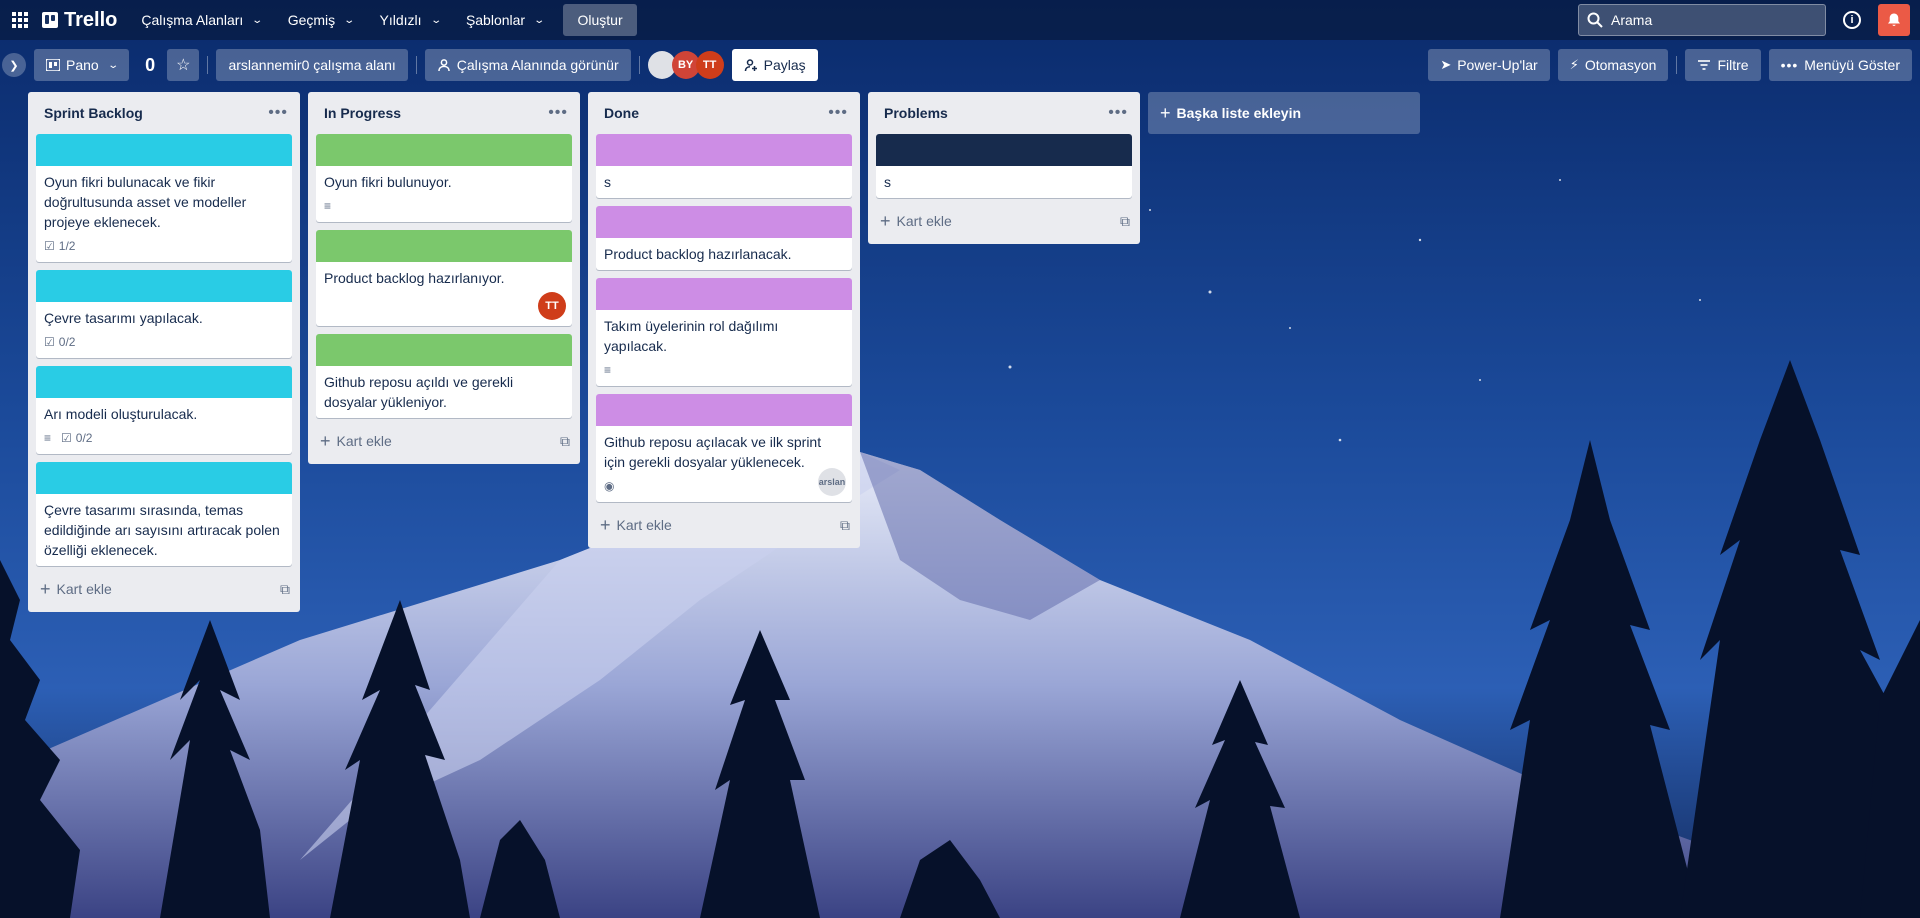  I want to click on star-icon: ☆, so click(183, 65).